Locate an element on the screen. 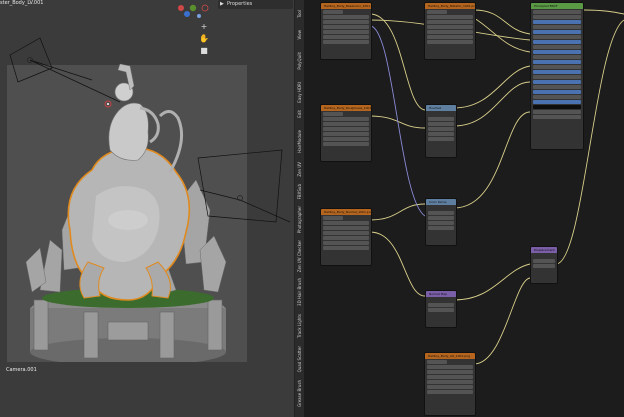 This screenshot has height=417, width=624. node-header: Hellboy_Body_AO_1001.png is located at coordinates (450, 356).